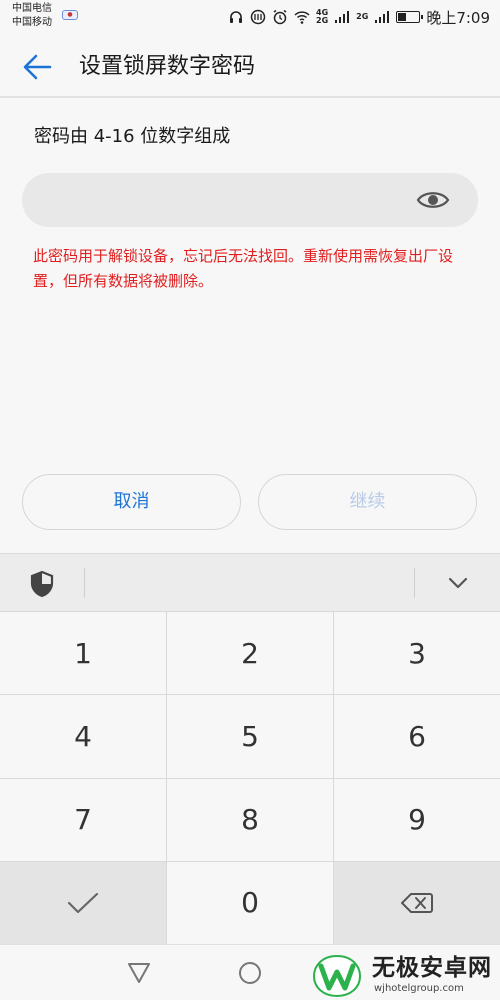 Image resolution: width=500 pixels, height=1000 pixels. I want to click on app-notification-icon: ●, so click(70, 15).